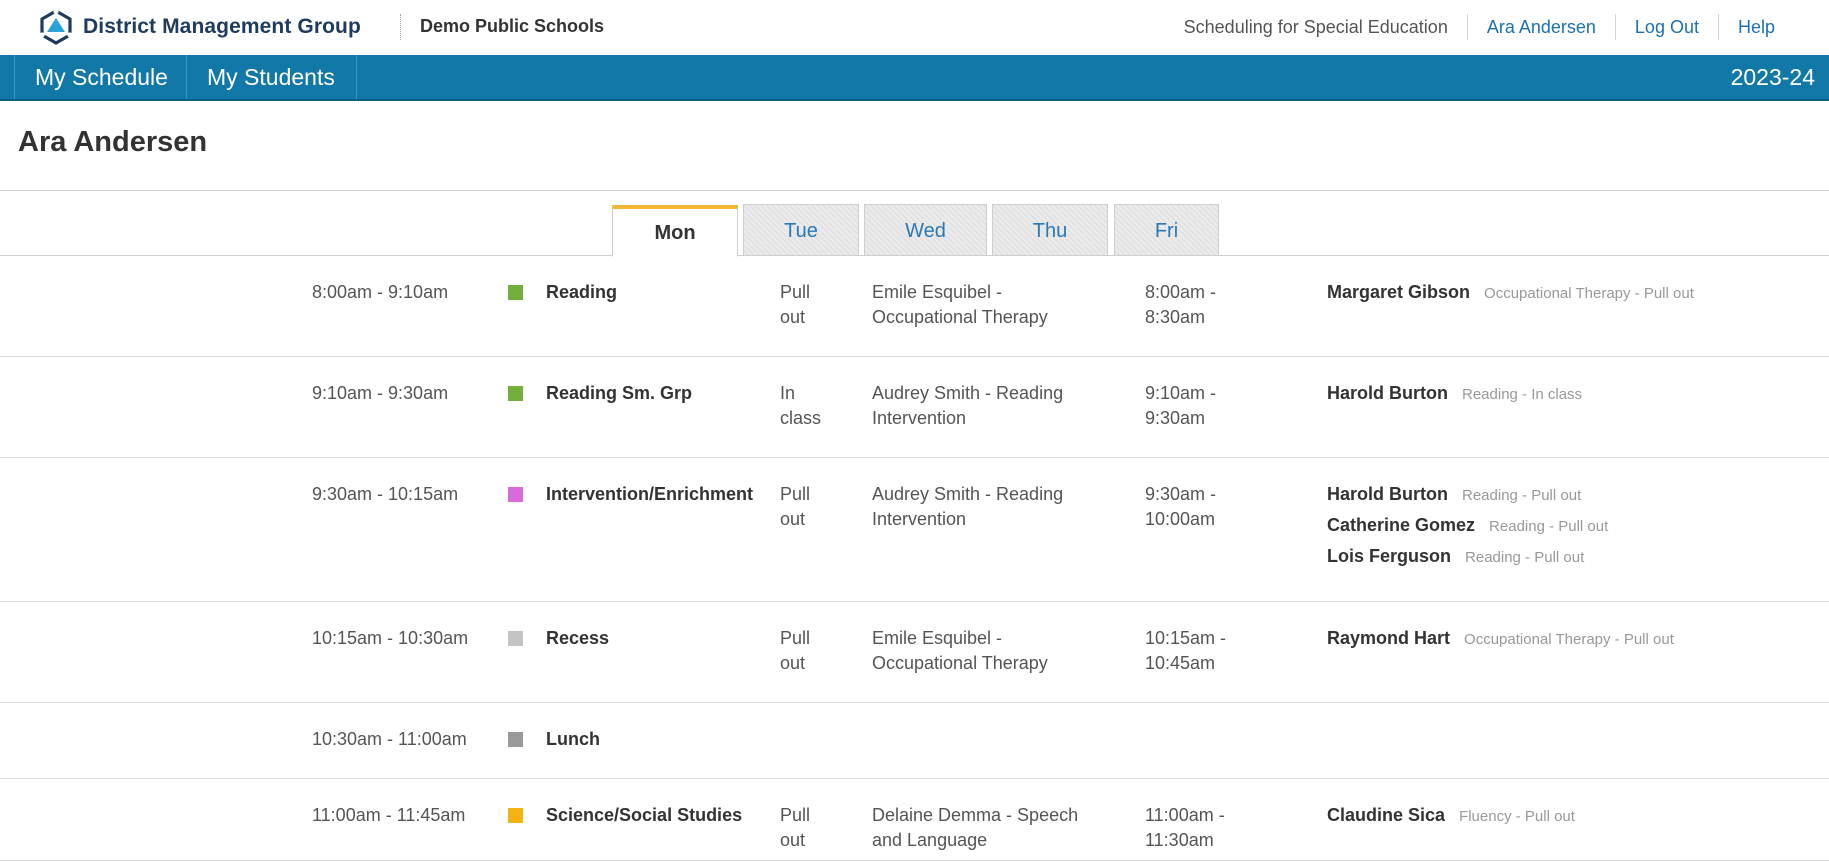 The width and height of the screenshot is (1829, 861). Describe the element at coordinates (389, 815) in the screenshot. I see `period-time: 11:00am - 11:45am` at that location.